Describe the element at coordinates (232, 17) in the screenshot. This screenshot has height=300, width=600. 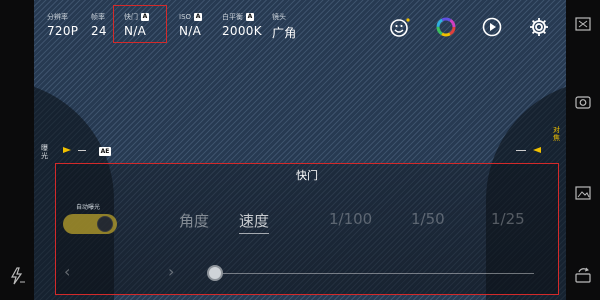
I see `param-label: 白平衡` at that location.